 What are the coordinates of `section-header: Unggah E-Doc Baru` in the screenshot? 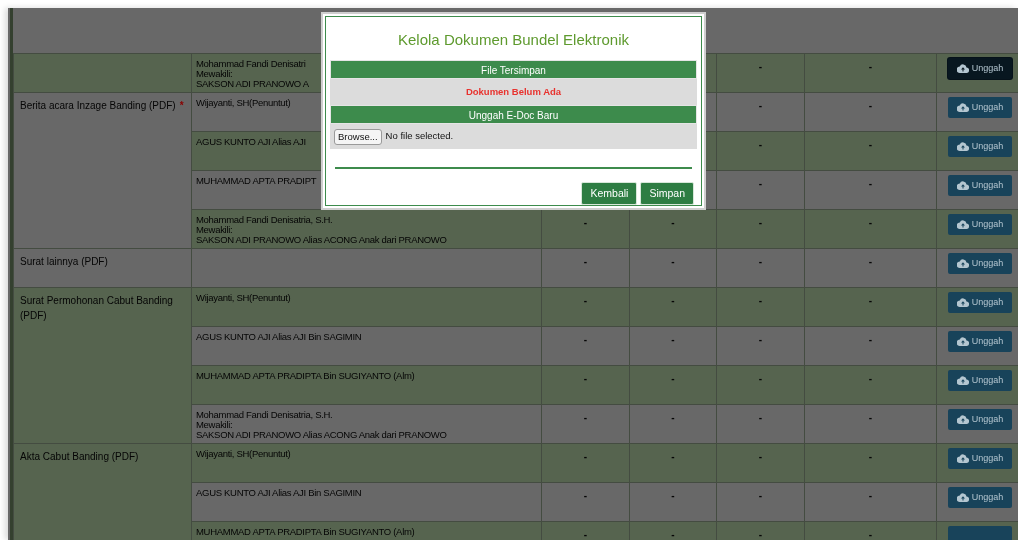 It's located at (513, 115).